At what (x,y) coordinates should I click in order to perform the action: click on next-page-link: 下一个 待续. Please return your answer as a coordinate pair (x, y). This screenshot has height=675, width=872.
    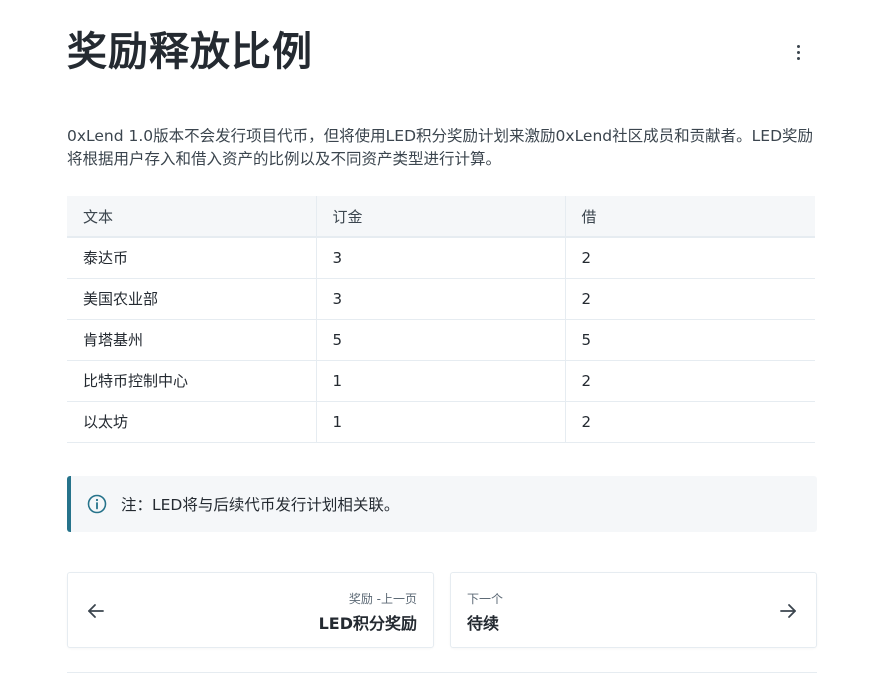
    Looking at the image, I should click on (633, 610).